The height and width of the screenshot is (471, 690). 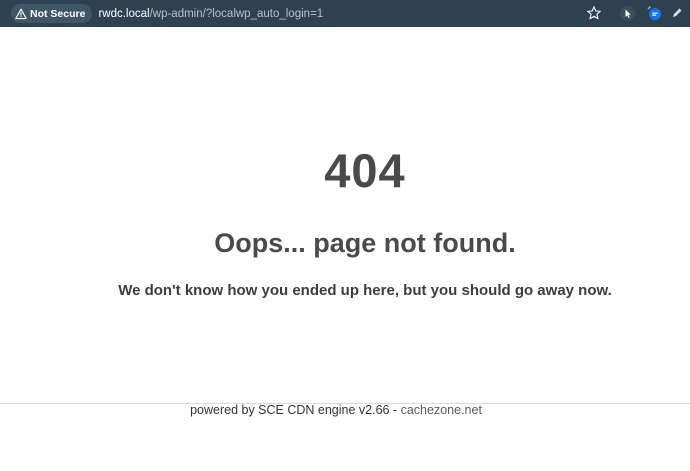 I want to click on url-path: /wp-admin/?localwp_auto_login=1, so click(x=236, y=13).